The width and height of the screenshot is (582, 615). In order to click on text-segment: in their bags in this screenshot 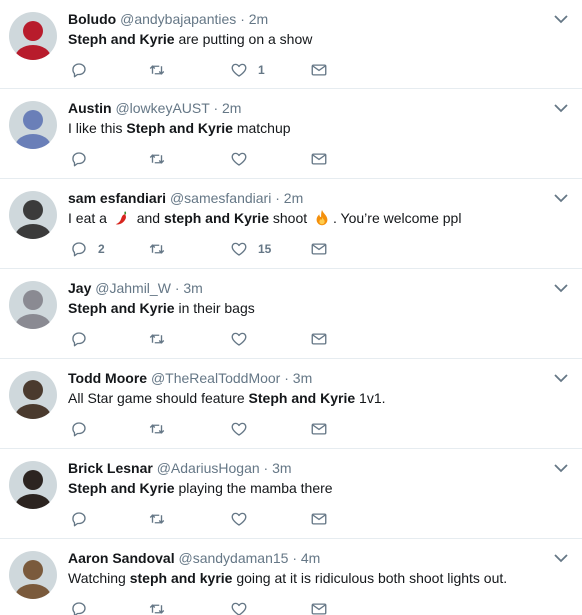, I will do `click(214, 308)`.